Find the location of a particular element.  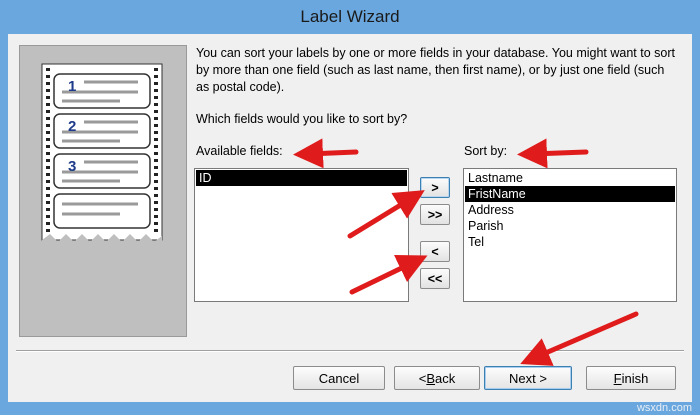

back-button: < Back is located at coordinates (437, 378).